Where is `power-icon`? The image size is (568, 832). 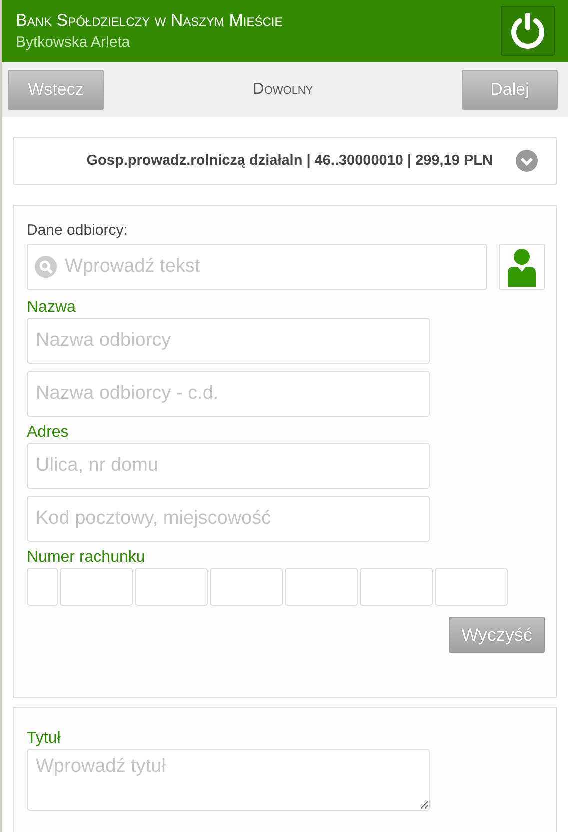 power-icon is located at coordinates (528, 31).